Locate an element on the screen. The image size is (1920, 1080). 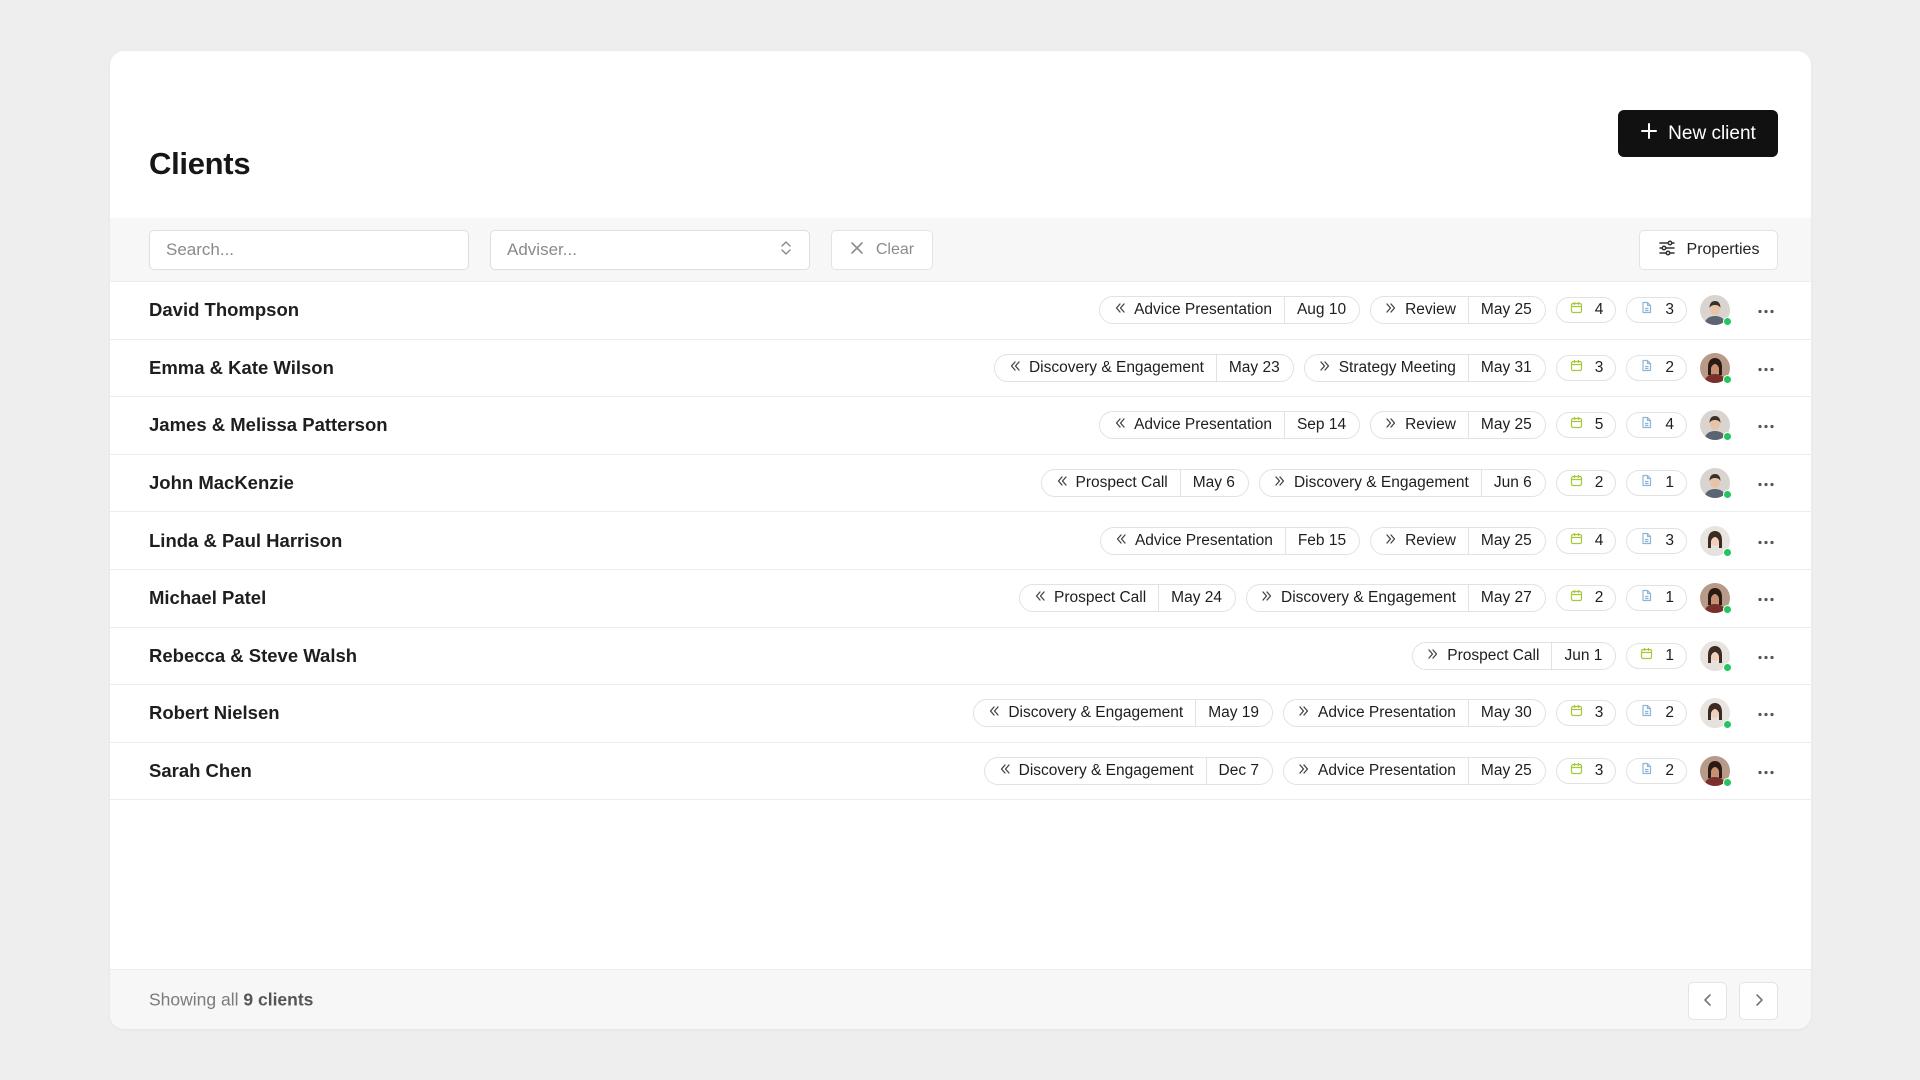
documents-count: 4 is located at coordinates (1656, 425).